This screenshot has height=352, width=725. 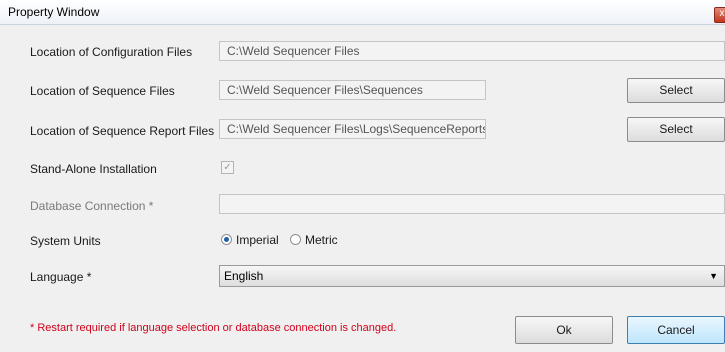 I want to click on standalone-label: Stand-Alone Installation, so click(x=93, y=169).